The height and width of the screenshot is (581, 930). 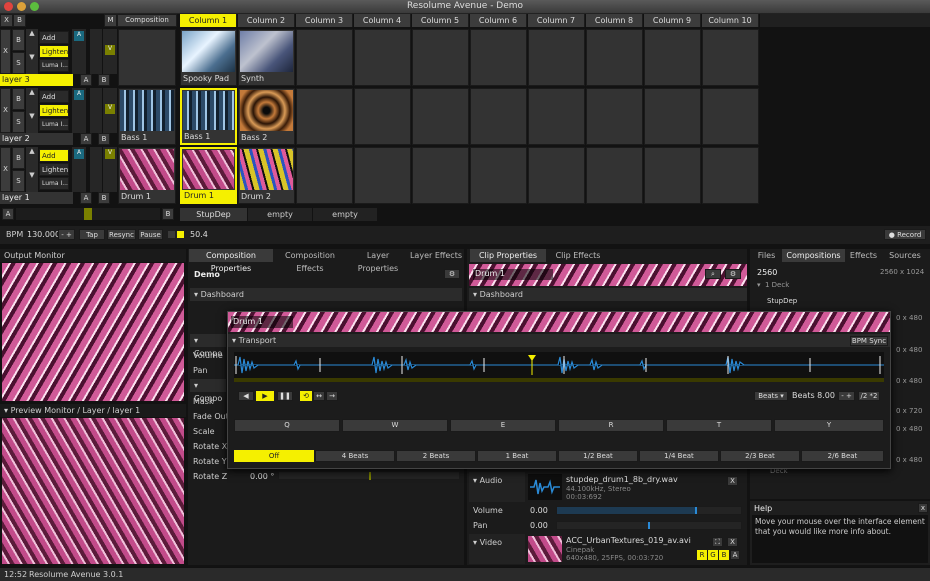 What do you see at coordinates (452, 274) in the screenshot?
I see `composition-options-gear-icon: ⚙` at bounding box center [452, 274].